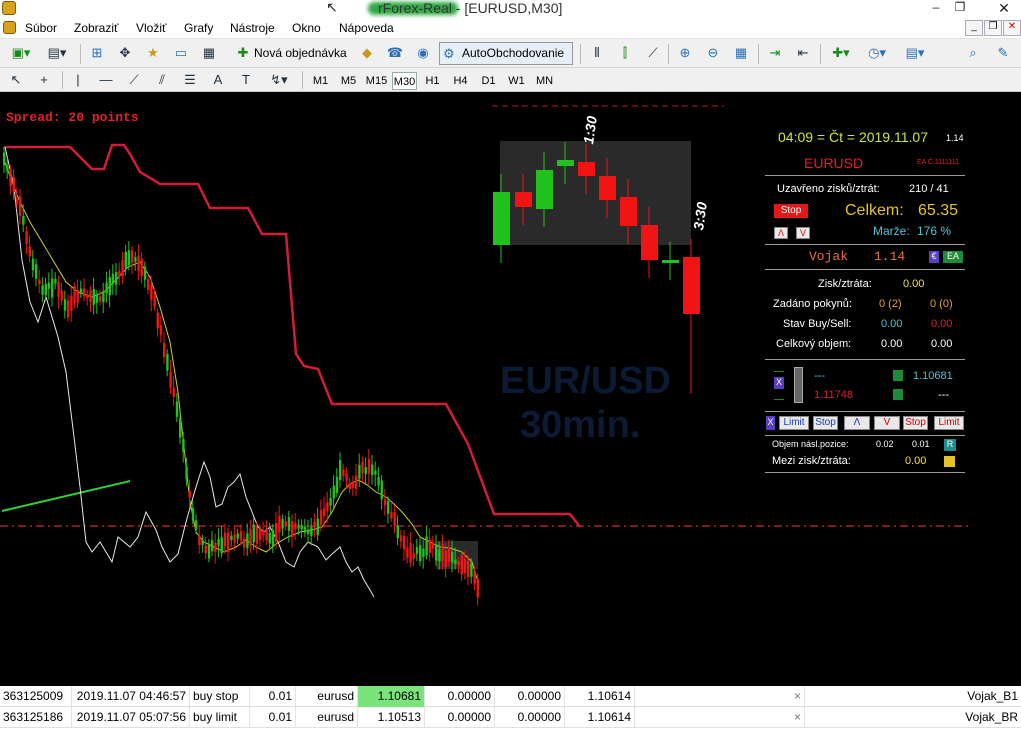  Describe the element at coordinates (218, 80) in the screenshot. I see `text-tool-icon: A` at that location.